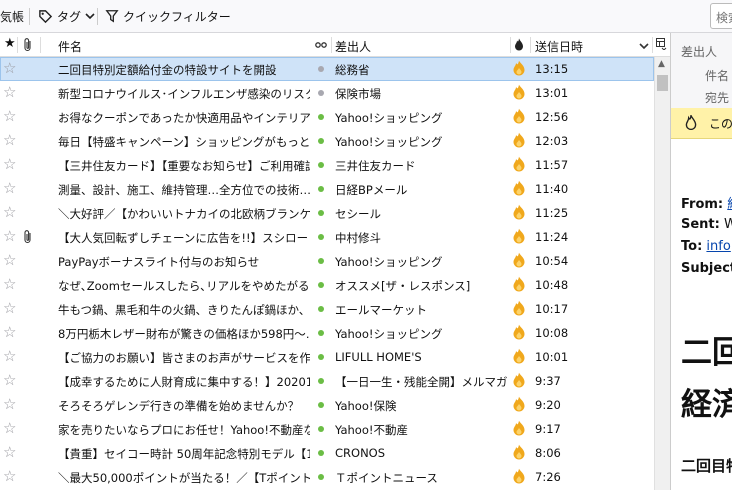 This screenshot has width=732, height=490. Describe the element at coordinates (327, 165) in the screenshot. I see `message-row: ☆ 【三井住友カード】【重要なお知らせ】ご利用確認の… 三井住友カード 11:57` at that location.